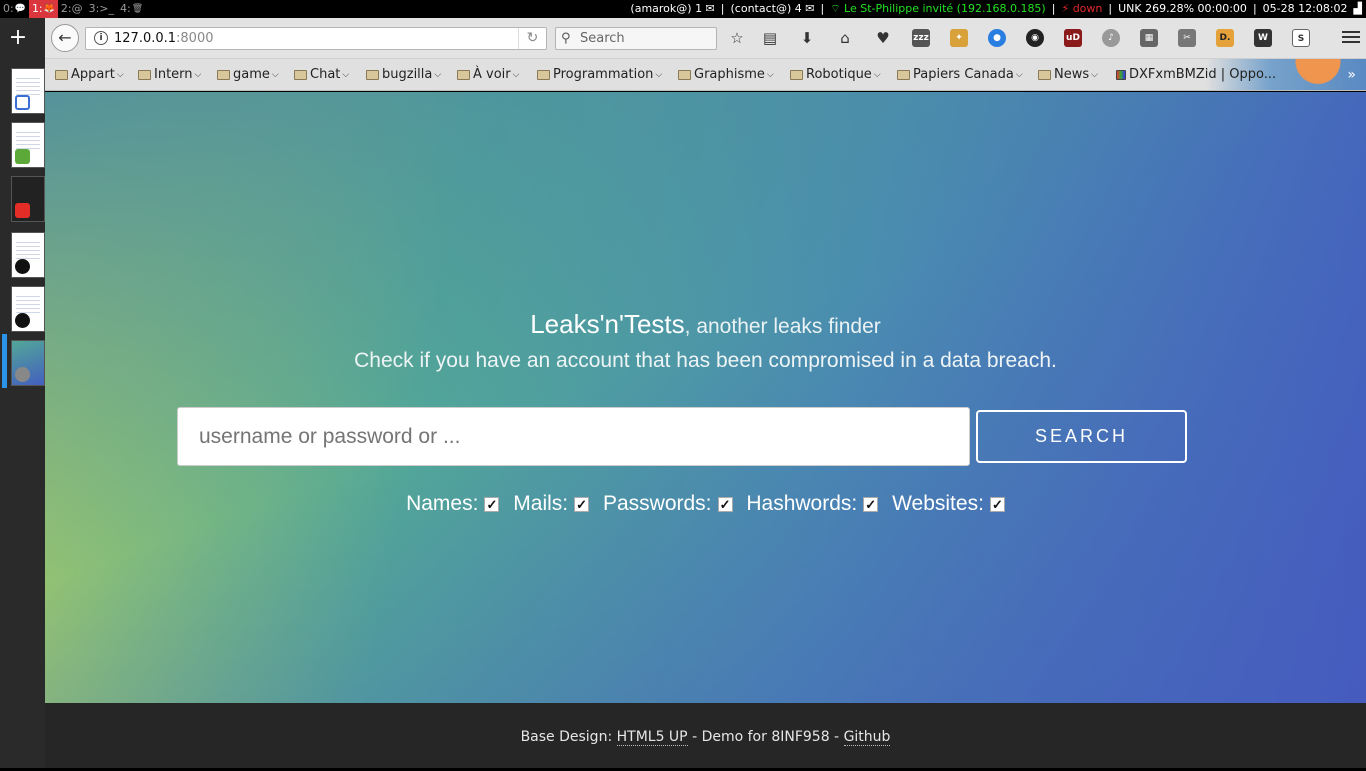  I want to click on bookmark-label: bugzilla, so click(407, 74).